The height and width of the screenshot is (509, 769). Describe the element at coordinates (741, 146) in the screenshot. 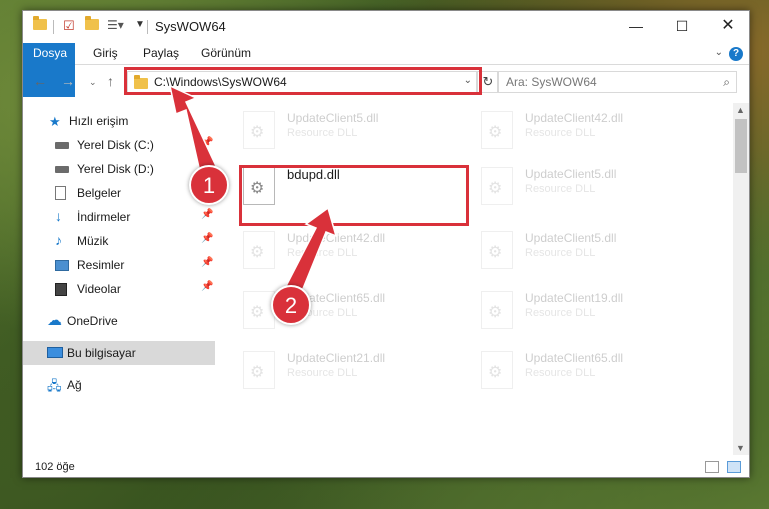

I see `scroll-thumb` at that location.